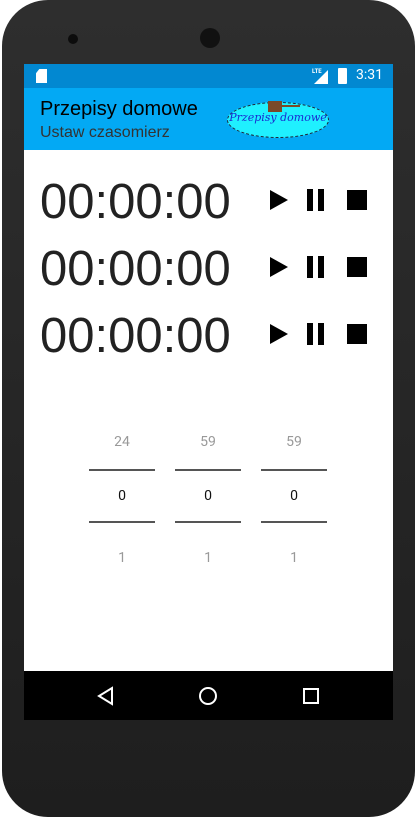 The height and width of the screenshot is (817, 417). Describe the element at coordinates (105, 132) in the screenshot. I see `app-subtitle: Ustaw czasomierz` at that location.